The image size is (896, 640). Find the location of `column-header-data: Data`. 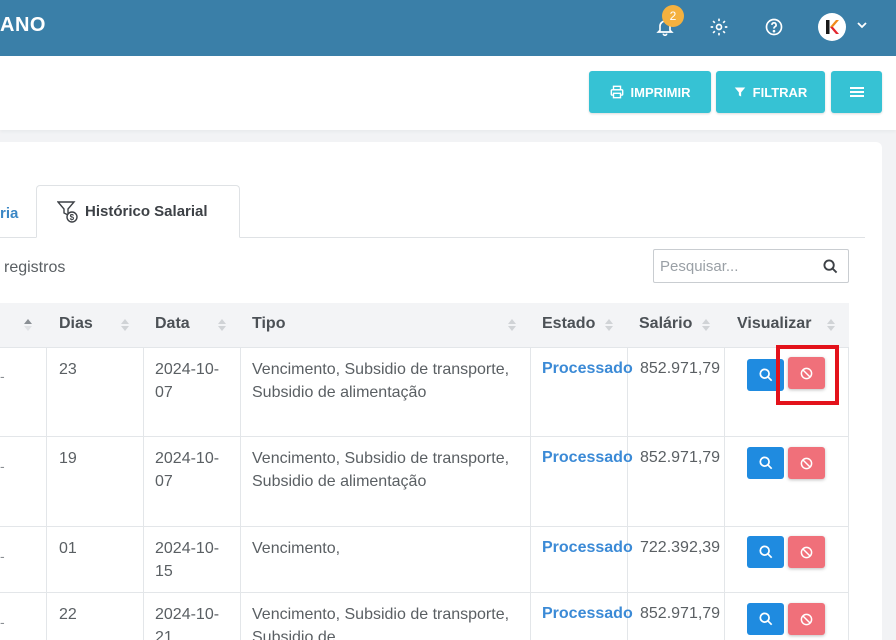

column-header-data: Data is located at coordinates (172, 324).